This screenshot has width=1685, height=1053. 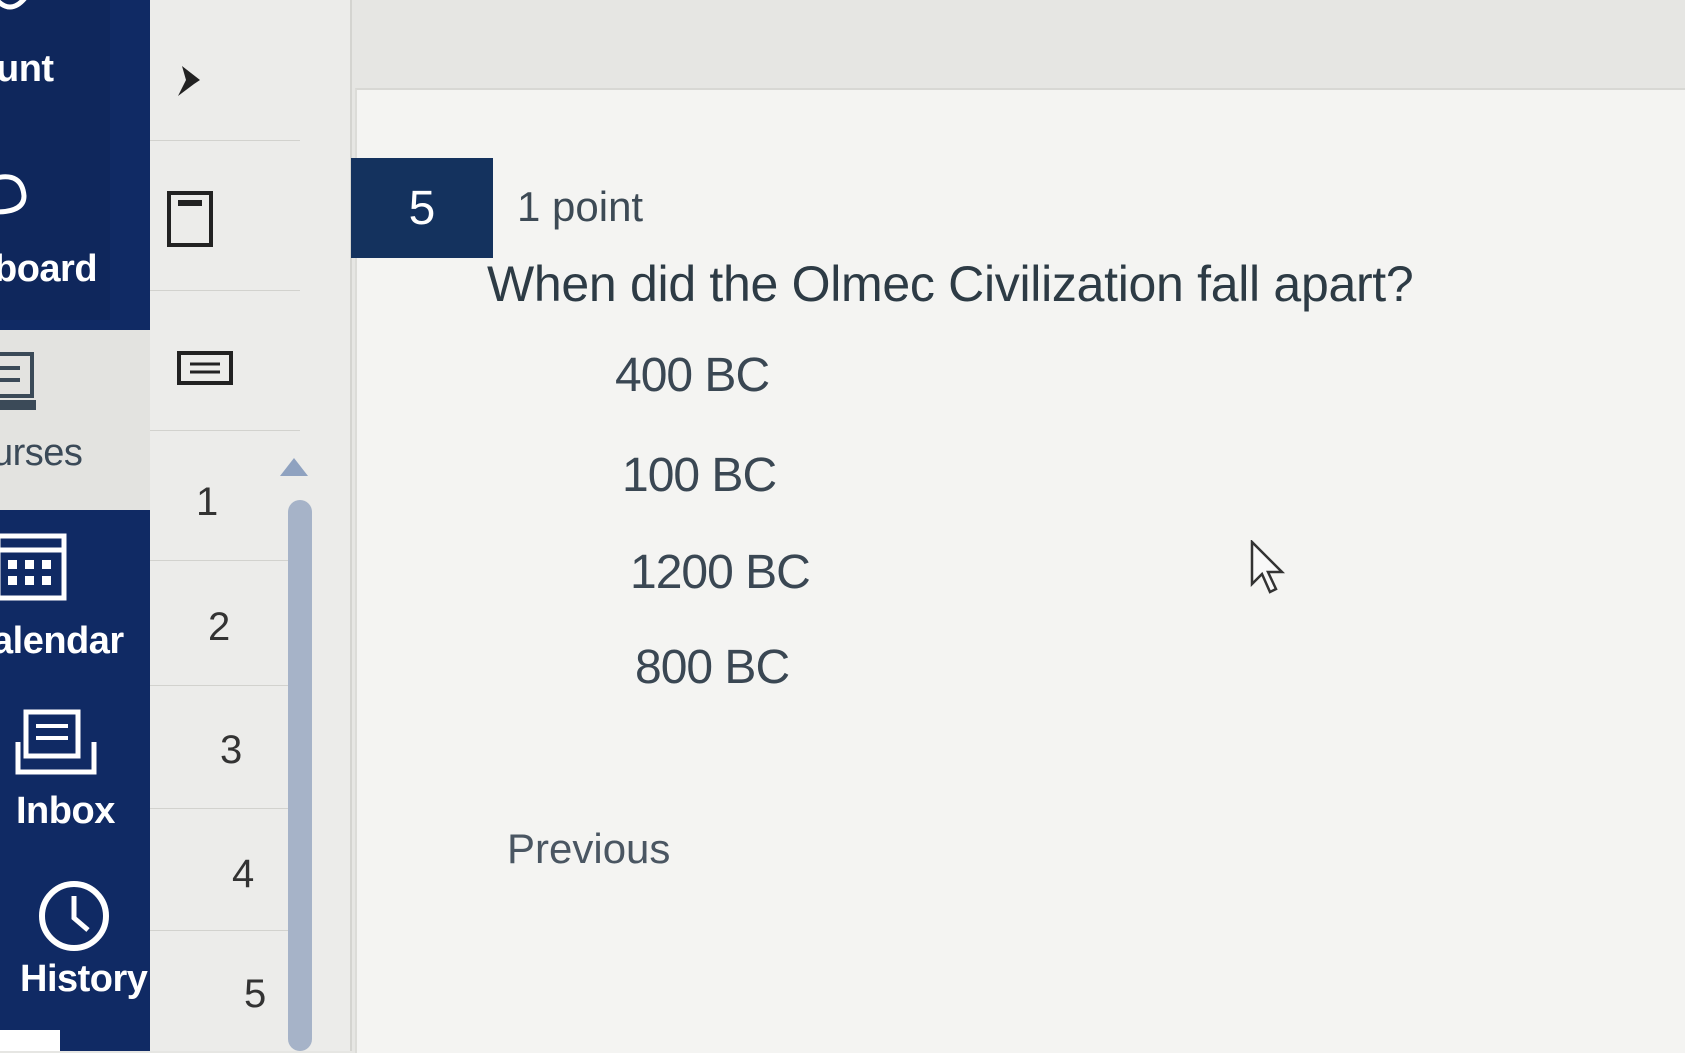 What do you see at coordinates (30, 1040) in the screenshot?
I see `nav-bottom-edge` at bounding box center [30, 1040].